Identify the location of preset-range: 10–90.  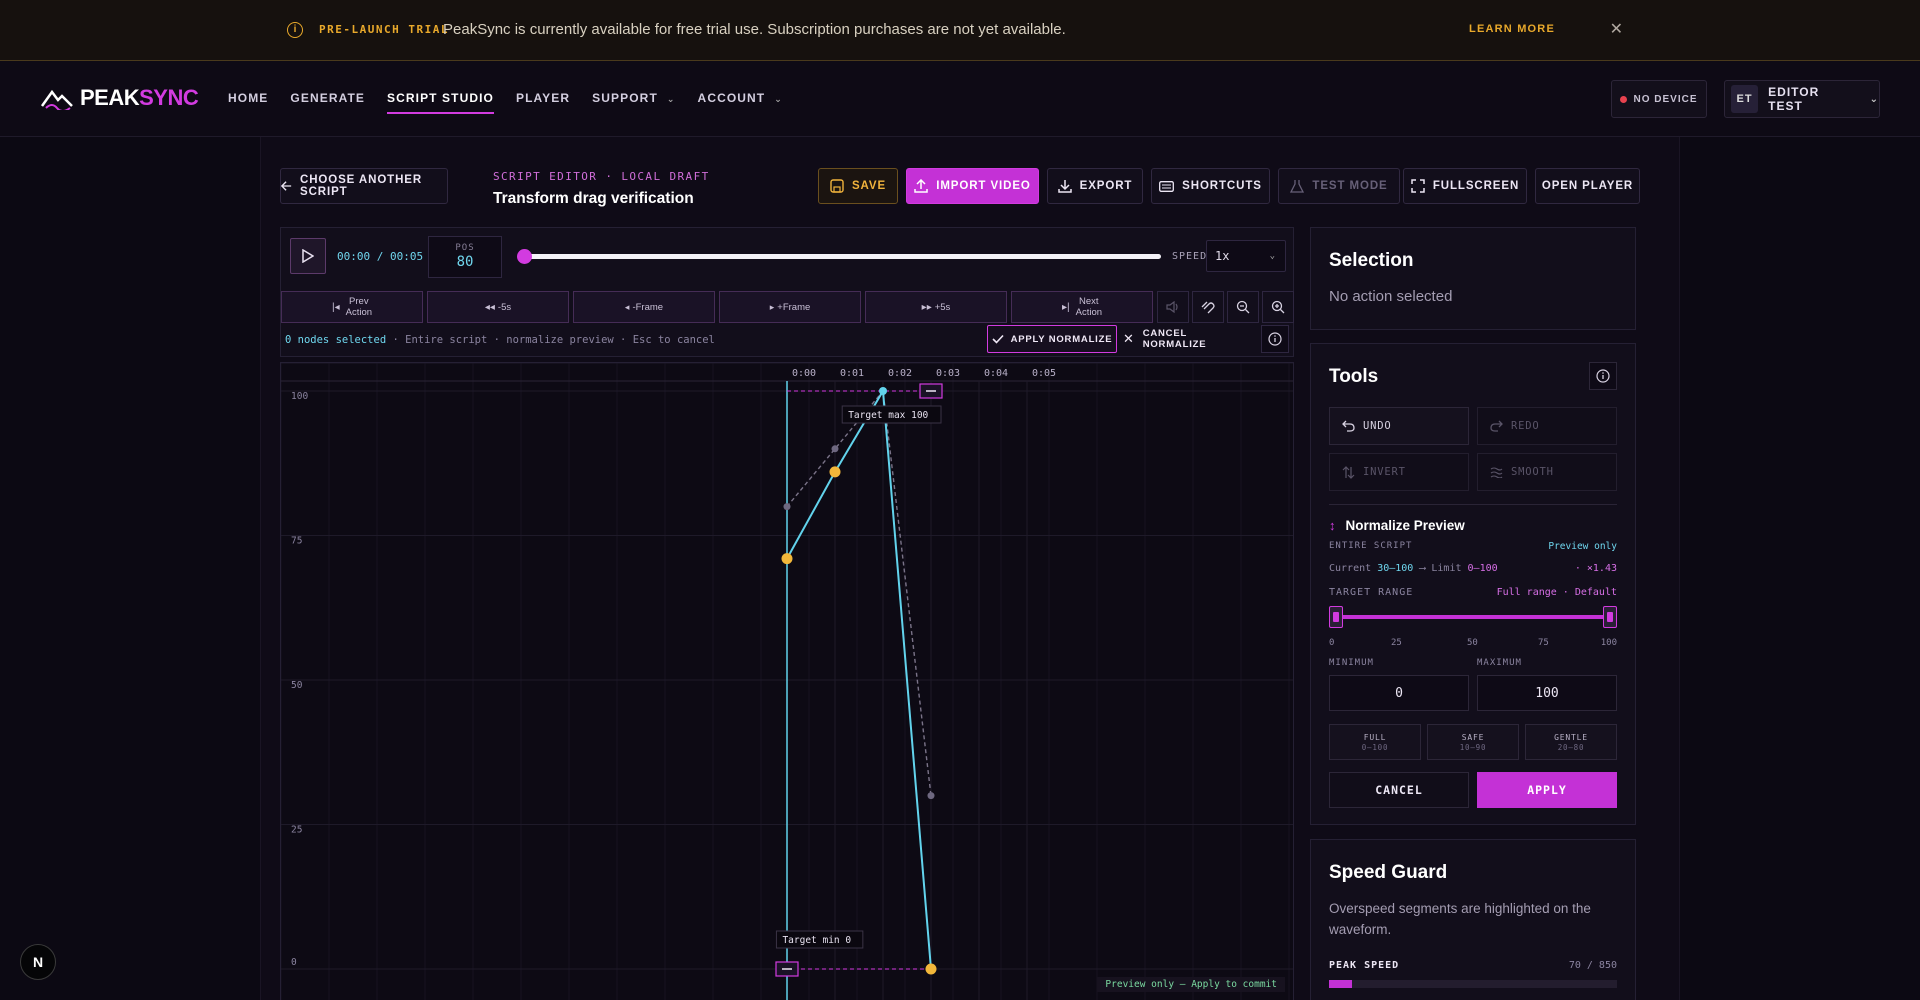
(1473, 747).